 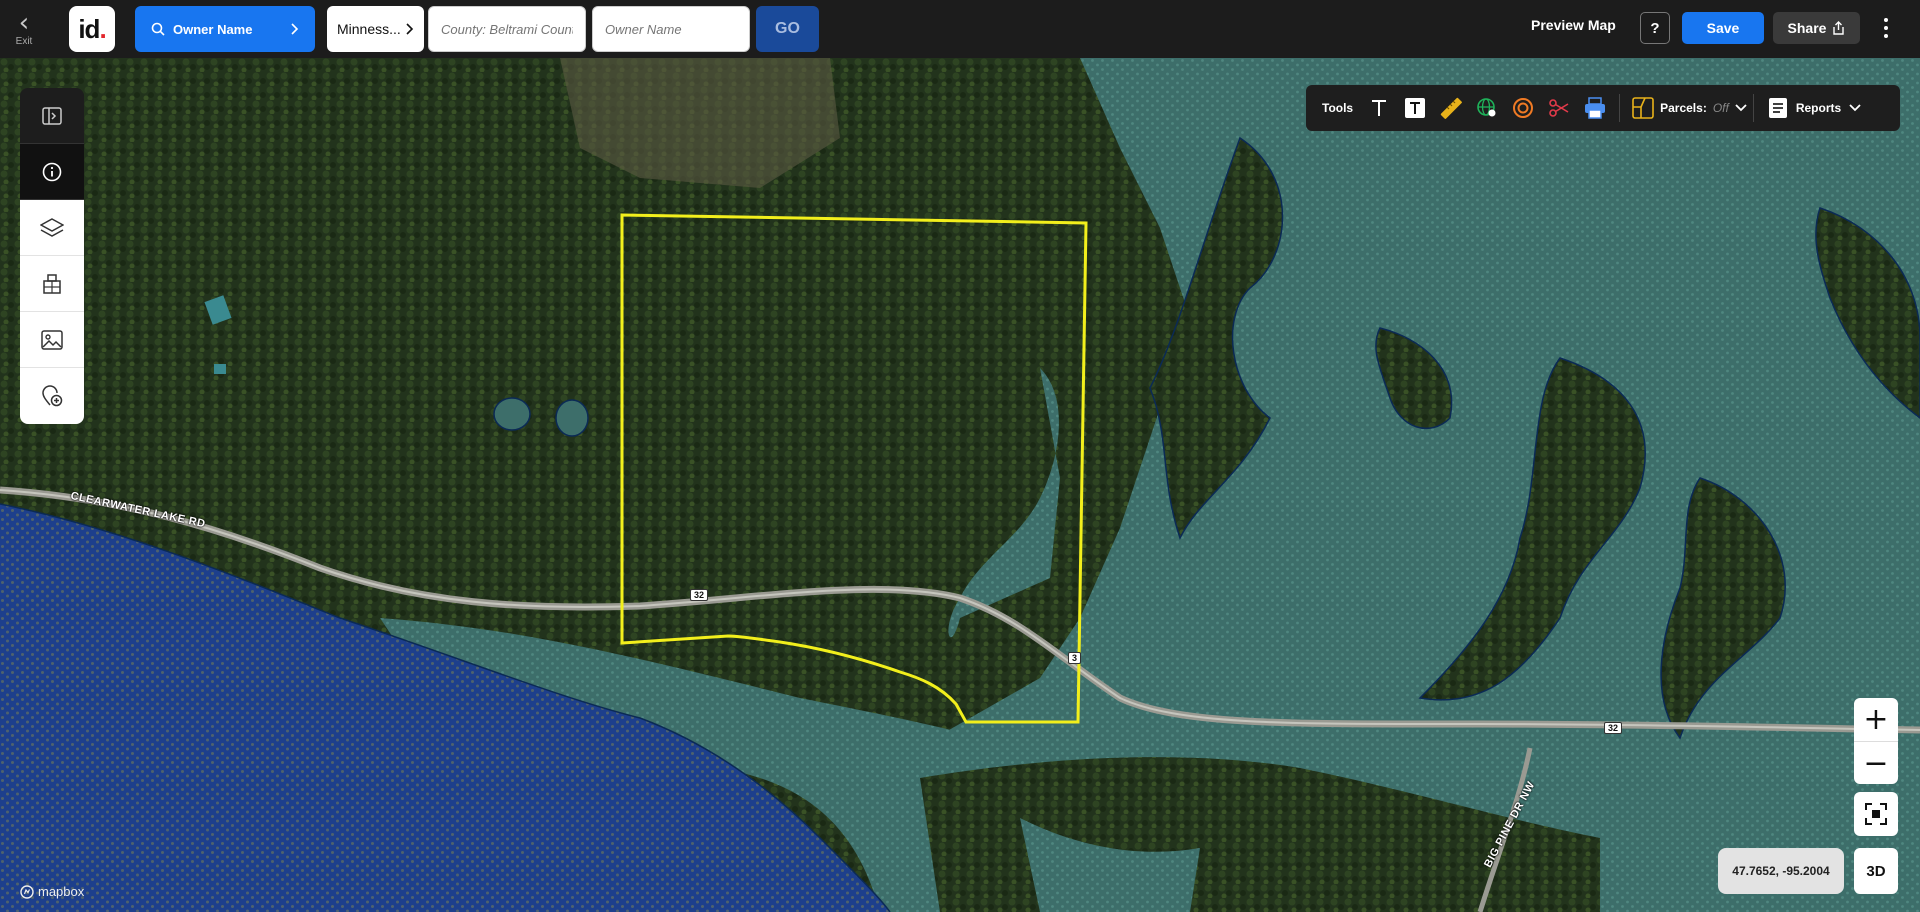 I want to click on info-icon, so click(x=52, y=171).